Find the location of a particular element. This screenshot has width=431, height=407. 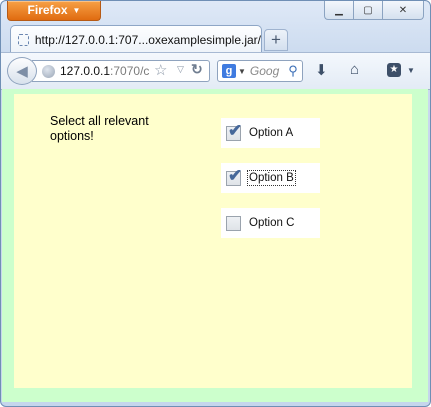

window-controls: ▁ ▢ ✕ is located at coordinates (374, 10).